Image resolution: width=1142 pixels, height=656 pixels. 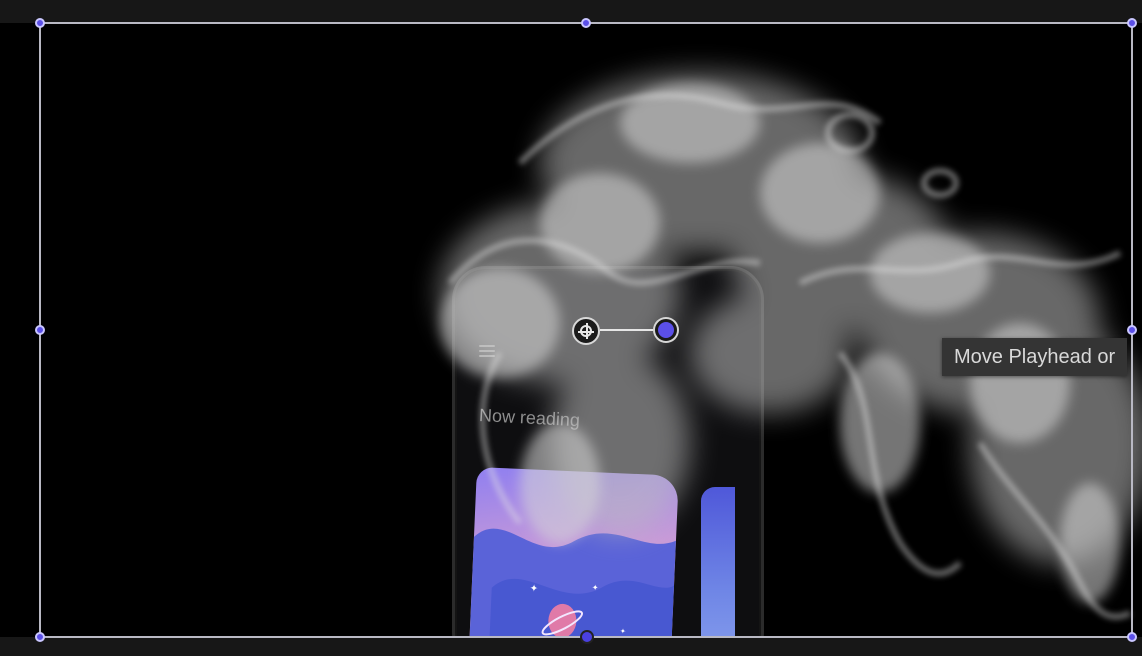 I want to click on phone-screen: Now reading ✦ ✦ ✦ ✦, so click(x=608, y=454).